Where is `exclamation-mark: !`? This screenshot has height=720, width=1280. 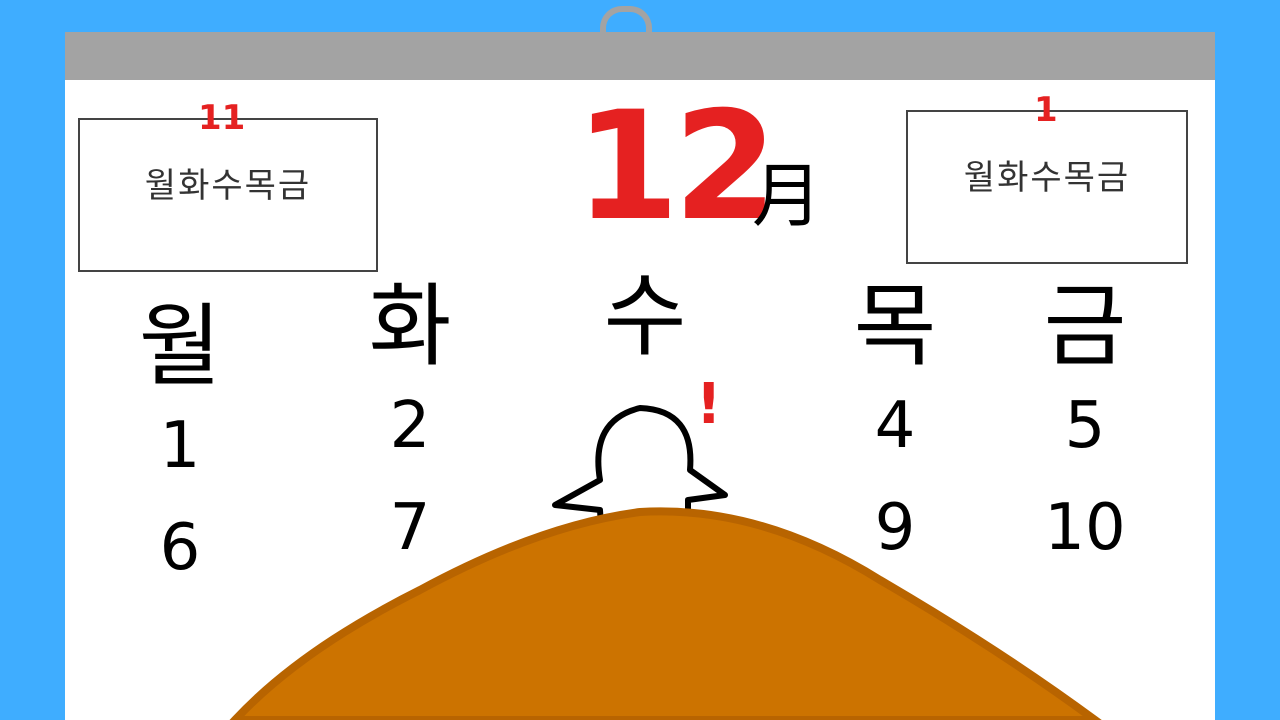
exclamation-mark: ! is located at coordinates (709, 404).